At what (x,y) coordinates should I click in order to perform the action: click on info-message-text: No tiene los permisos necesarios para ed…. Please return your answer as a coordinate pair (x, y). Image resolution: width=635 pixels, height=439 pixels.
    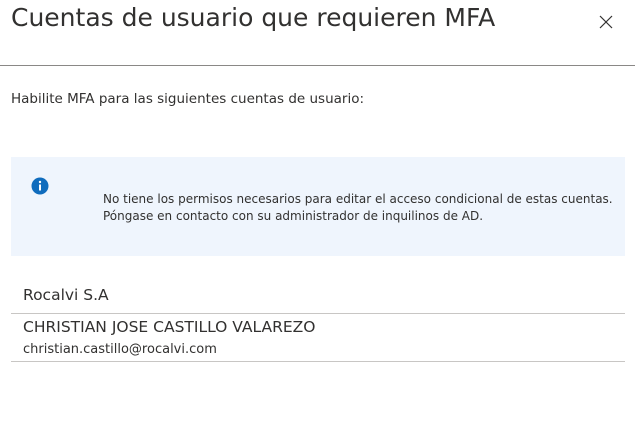
    Looking at the image, I should click on (358, 208).